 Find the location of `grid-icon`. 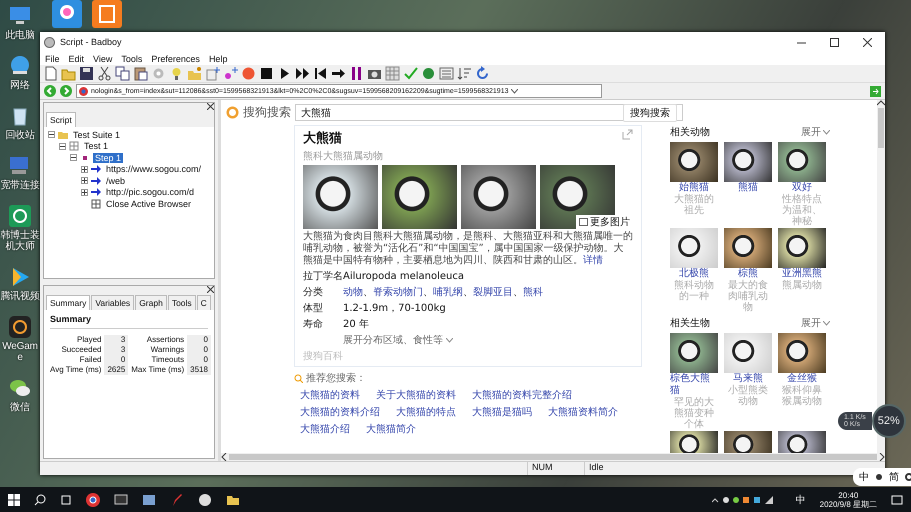

grid-icon is located at coordinates (392, 73).